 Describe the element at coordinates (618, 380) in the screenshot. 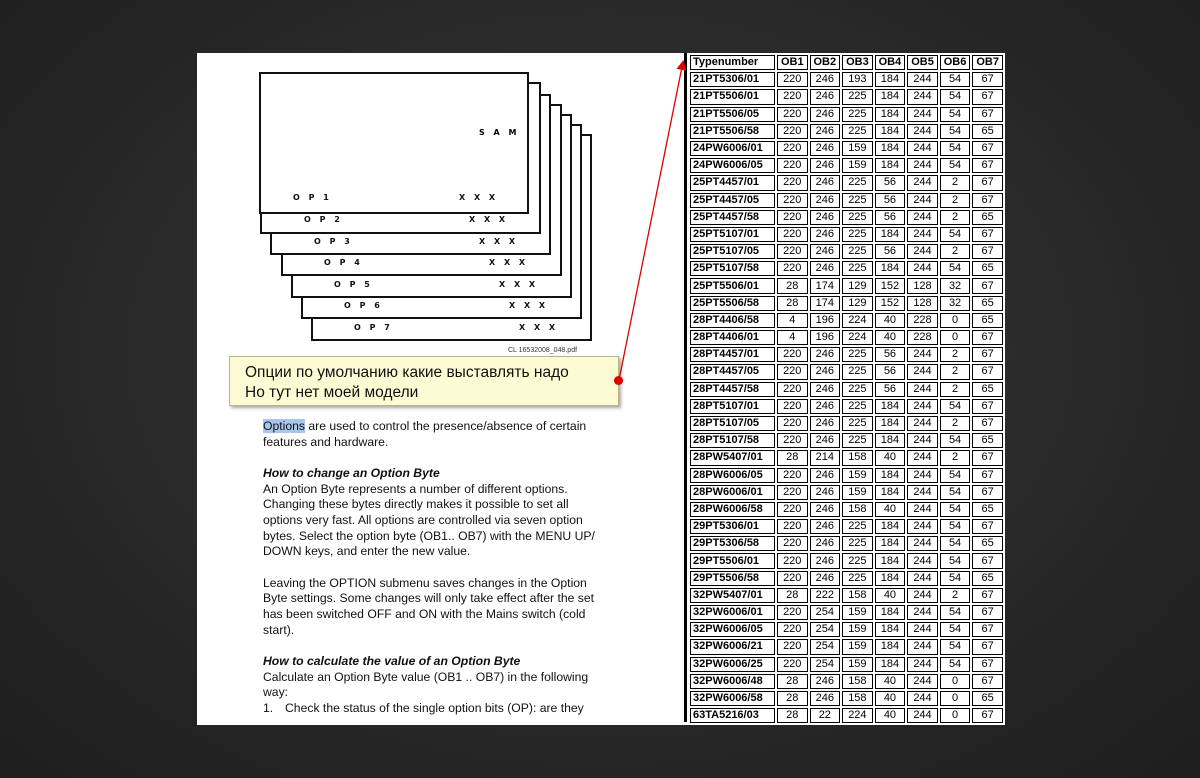

I see `note-anchor-dot` at that location.